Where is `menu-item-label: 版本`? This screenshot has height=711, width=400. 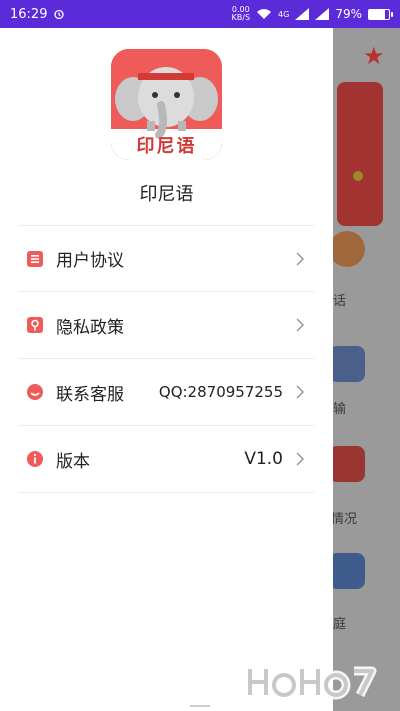 menu-item-label: 版本 is located at coordinates (73, 461).